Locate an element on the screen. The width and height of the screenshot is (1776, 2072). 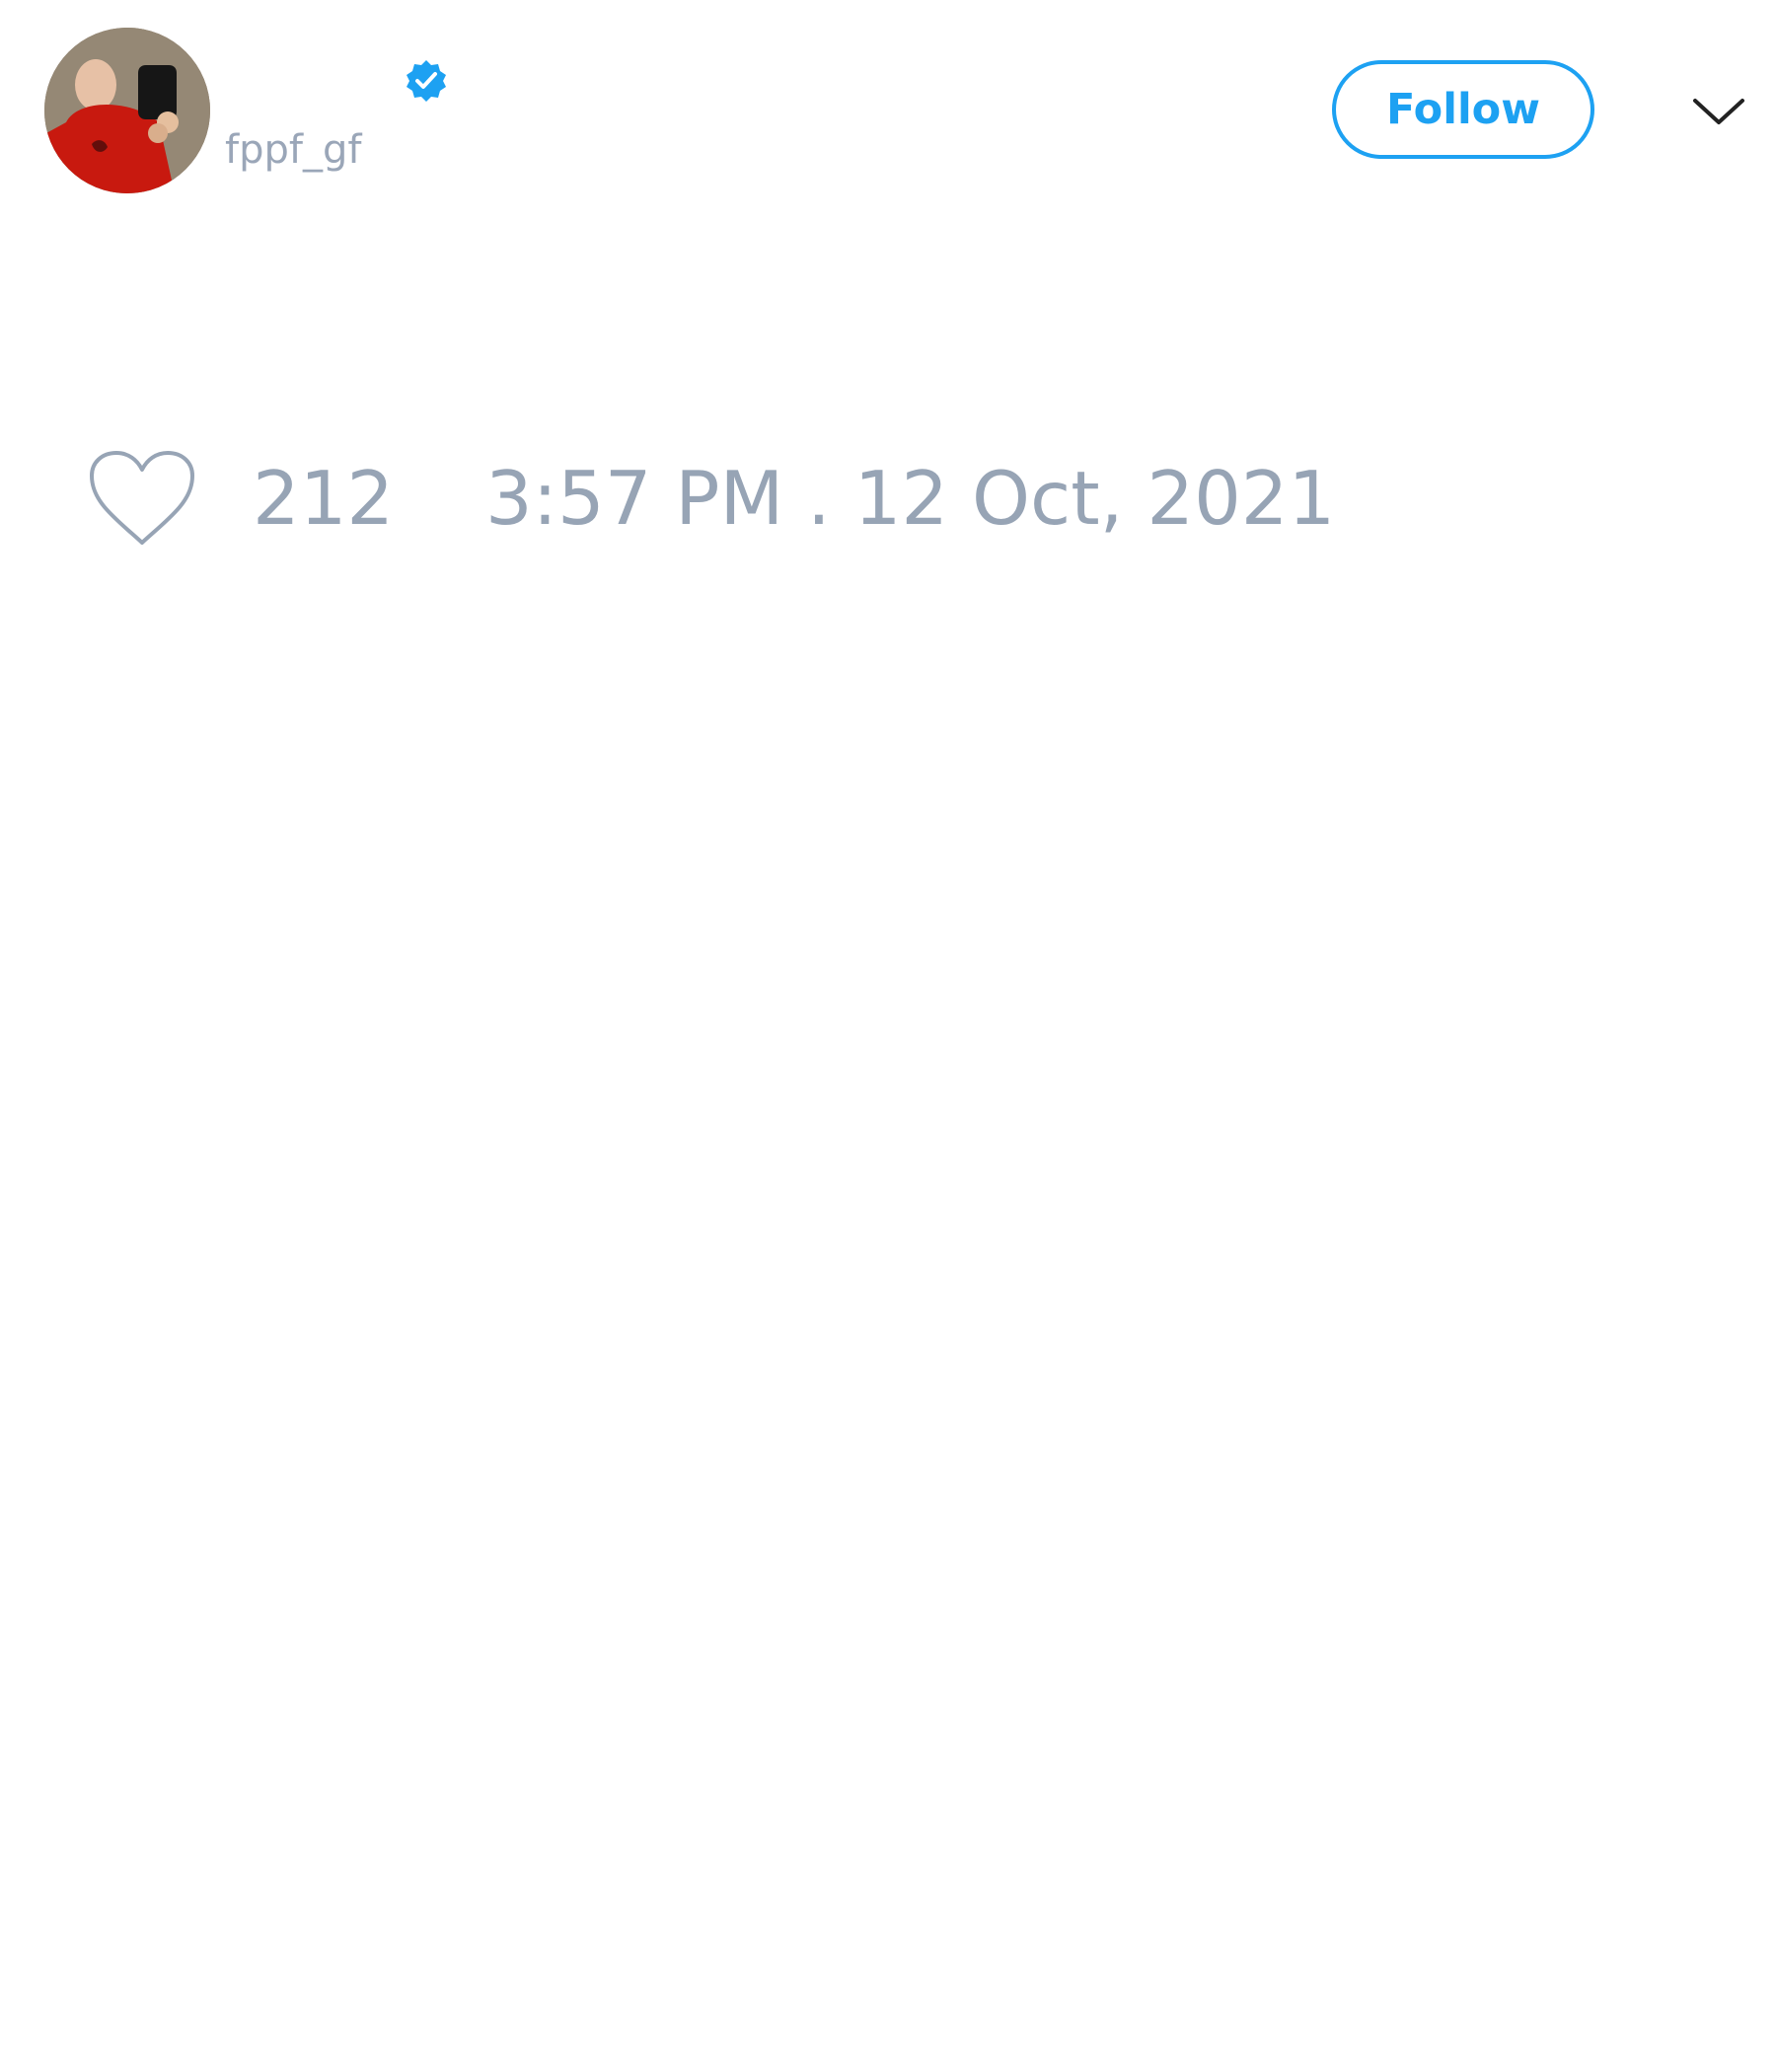
tweet-timestamp: 3:57 PM . 12 Oct, 2021 is located at coordinates (910, 499).